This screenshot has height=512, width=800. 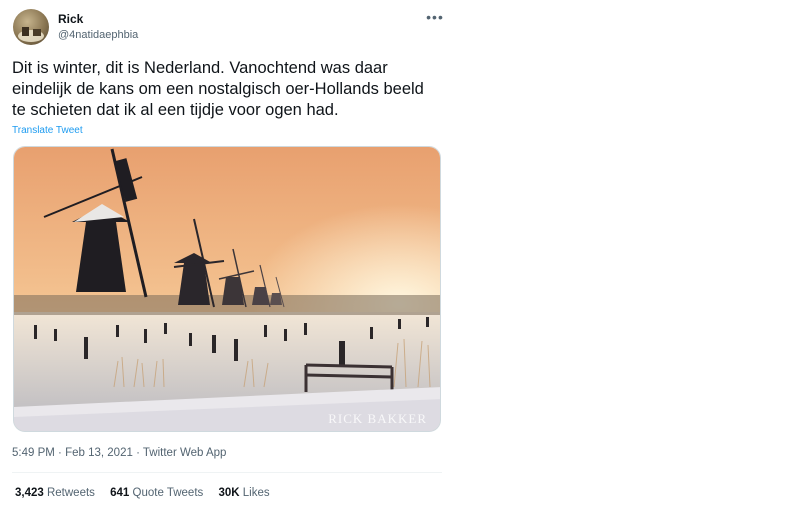 What do you see at coordinates (256, 493) in the screenshot?
I see `likes-label: Likes` at bounding box center [256, 493].